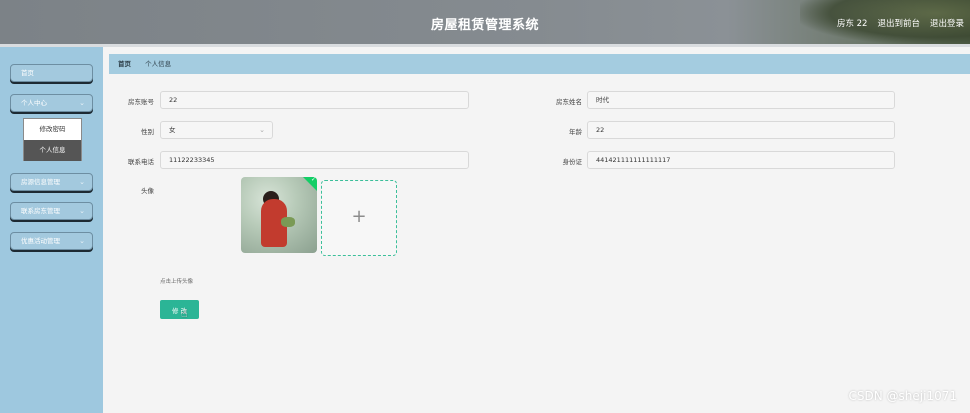  I want to click on submenu-item-change-password: 修改密码, so click(52, 129).